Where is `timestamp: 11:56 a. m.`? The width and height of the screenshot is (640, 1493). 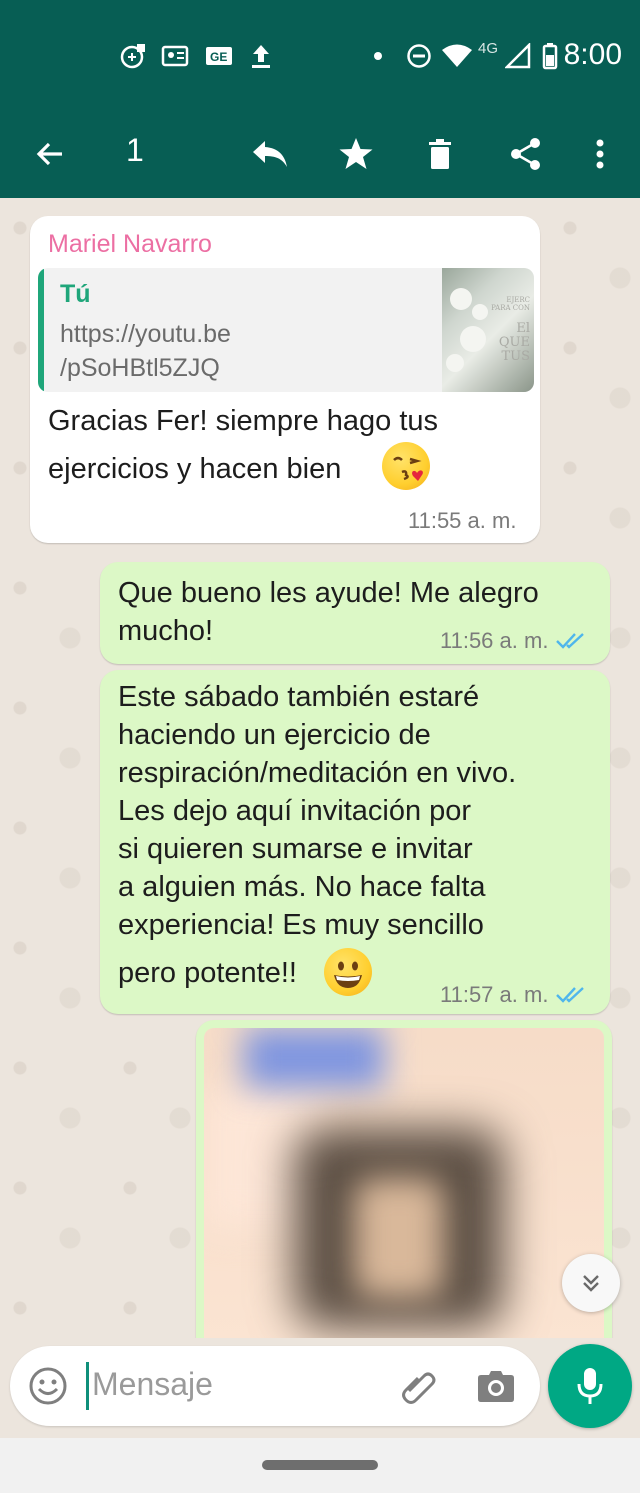 timestamp: 11:56 a. m. is located at coordinates (494, 640).